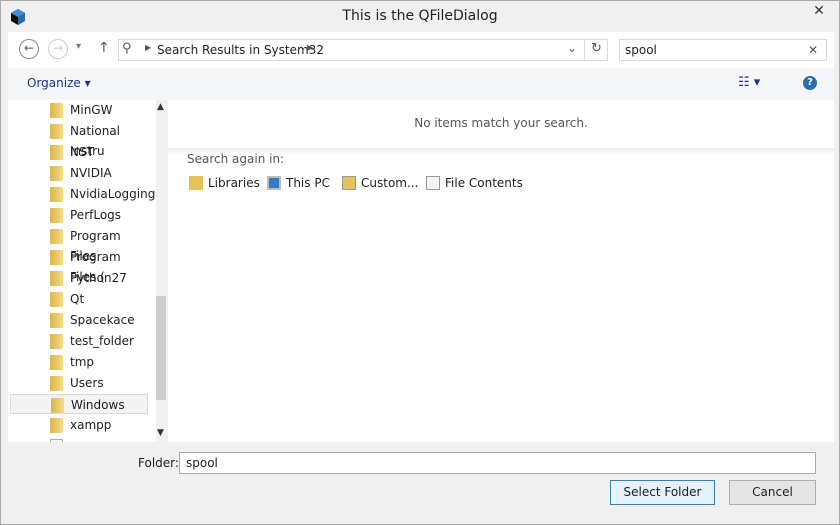 Image resolution: width=840 pixels, height=525 pixels. Describe the element at coordinates (819, 13) in the screenshot. I see `close-icon: ✕` at that location.